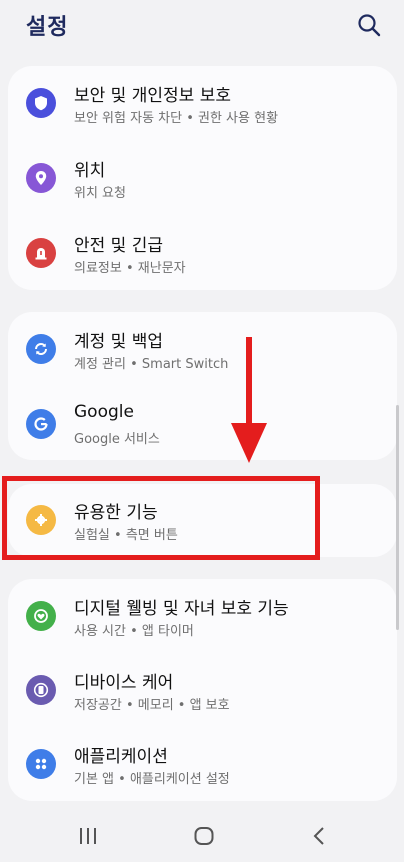 Image resolution: width=404 pixels, height=862 pixels. What do you see at coordinates (47, 27) in the screenshot?
I see `page-title: 설정` at bounding box center [47, 27].